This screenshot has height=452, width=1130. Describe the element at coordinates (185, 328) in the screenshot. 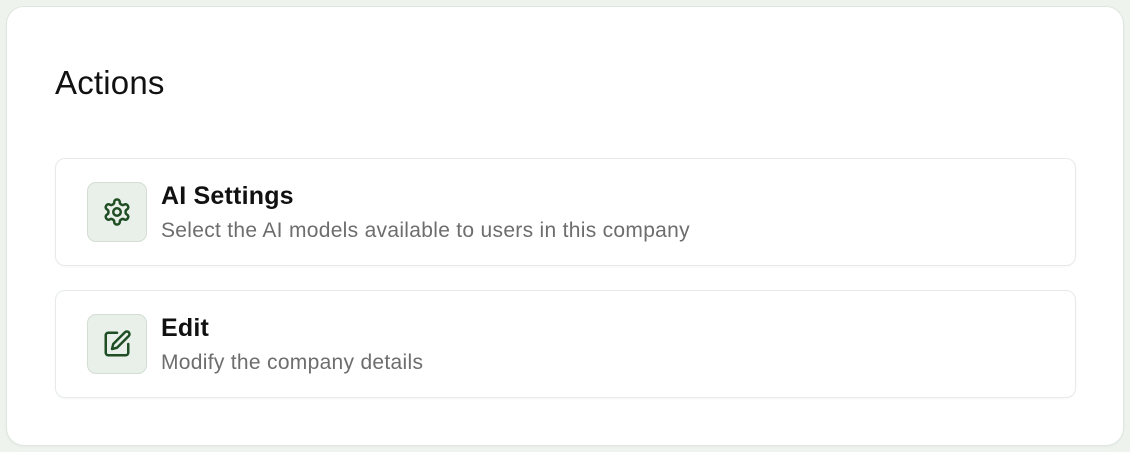

I see `action-title: Edit` at that location.